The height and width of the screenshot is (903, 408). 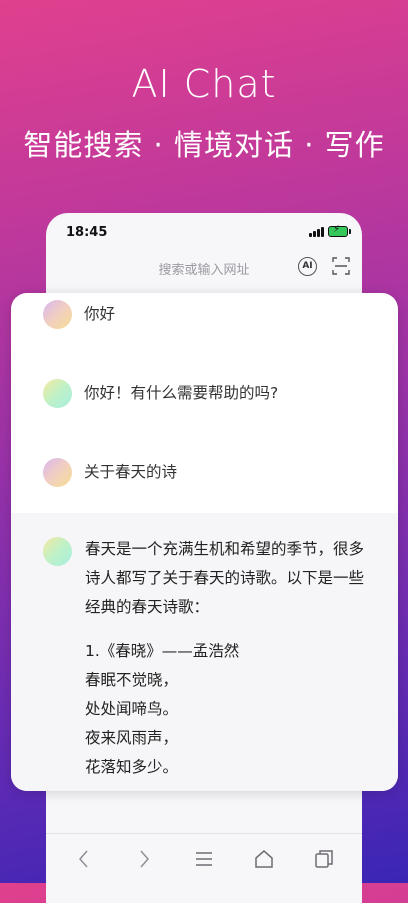 I want to click on menu-icon, so click(x=204, y=859).